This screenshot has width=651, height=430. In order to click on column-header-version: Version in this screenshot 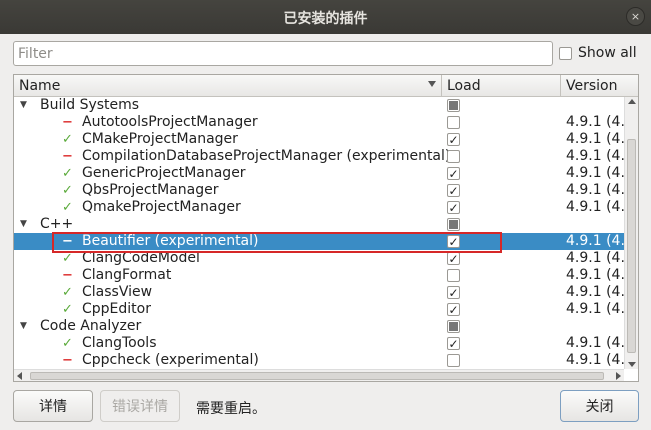, I will do `click(592, 86)`.